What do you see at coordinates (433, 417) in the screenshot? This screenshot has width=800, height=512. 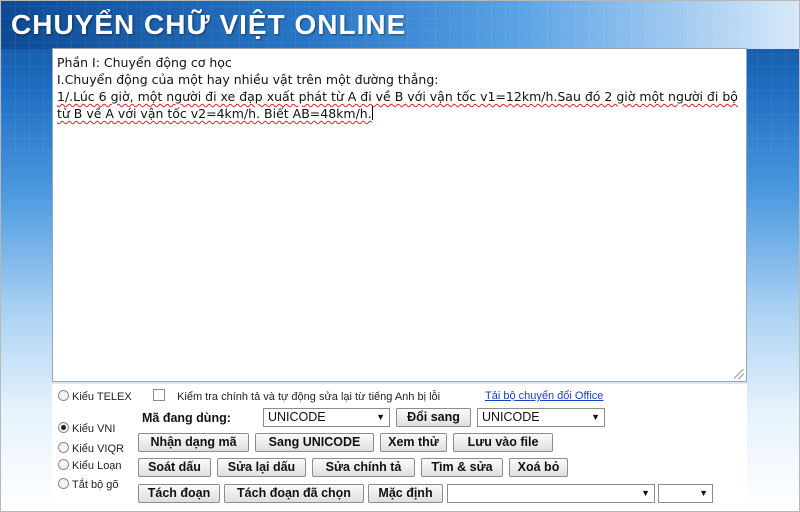 I see `convert-button: Đổi sang` at bounding box center [433, 417].